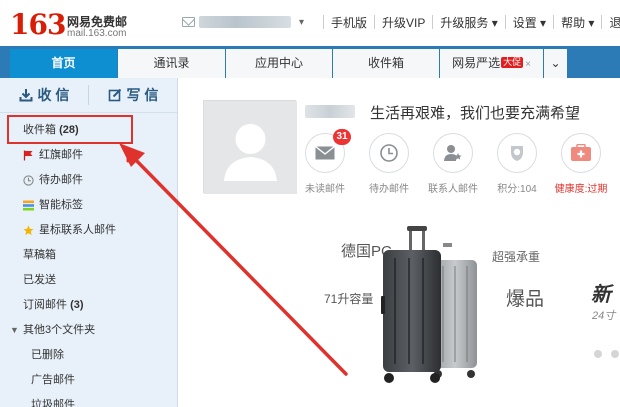 The image size is (620, 407). I want to click on tab-contacts: 通讯录, so click(172, 63).